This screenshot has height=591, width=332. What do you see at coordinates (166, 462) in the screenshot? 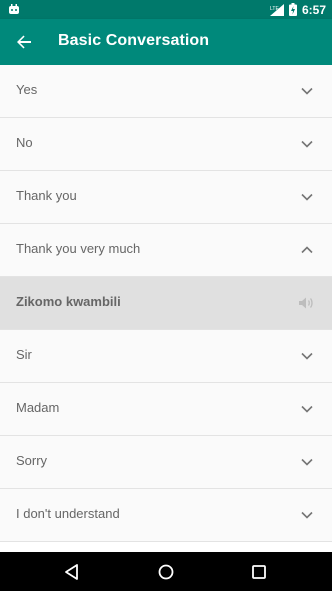
I see `phrase-item-sorry: Sorry` at bounding box center [166, 462].